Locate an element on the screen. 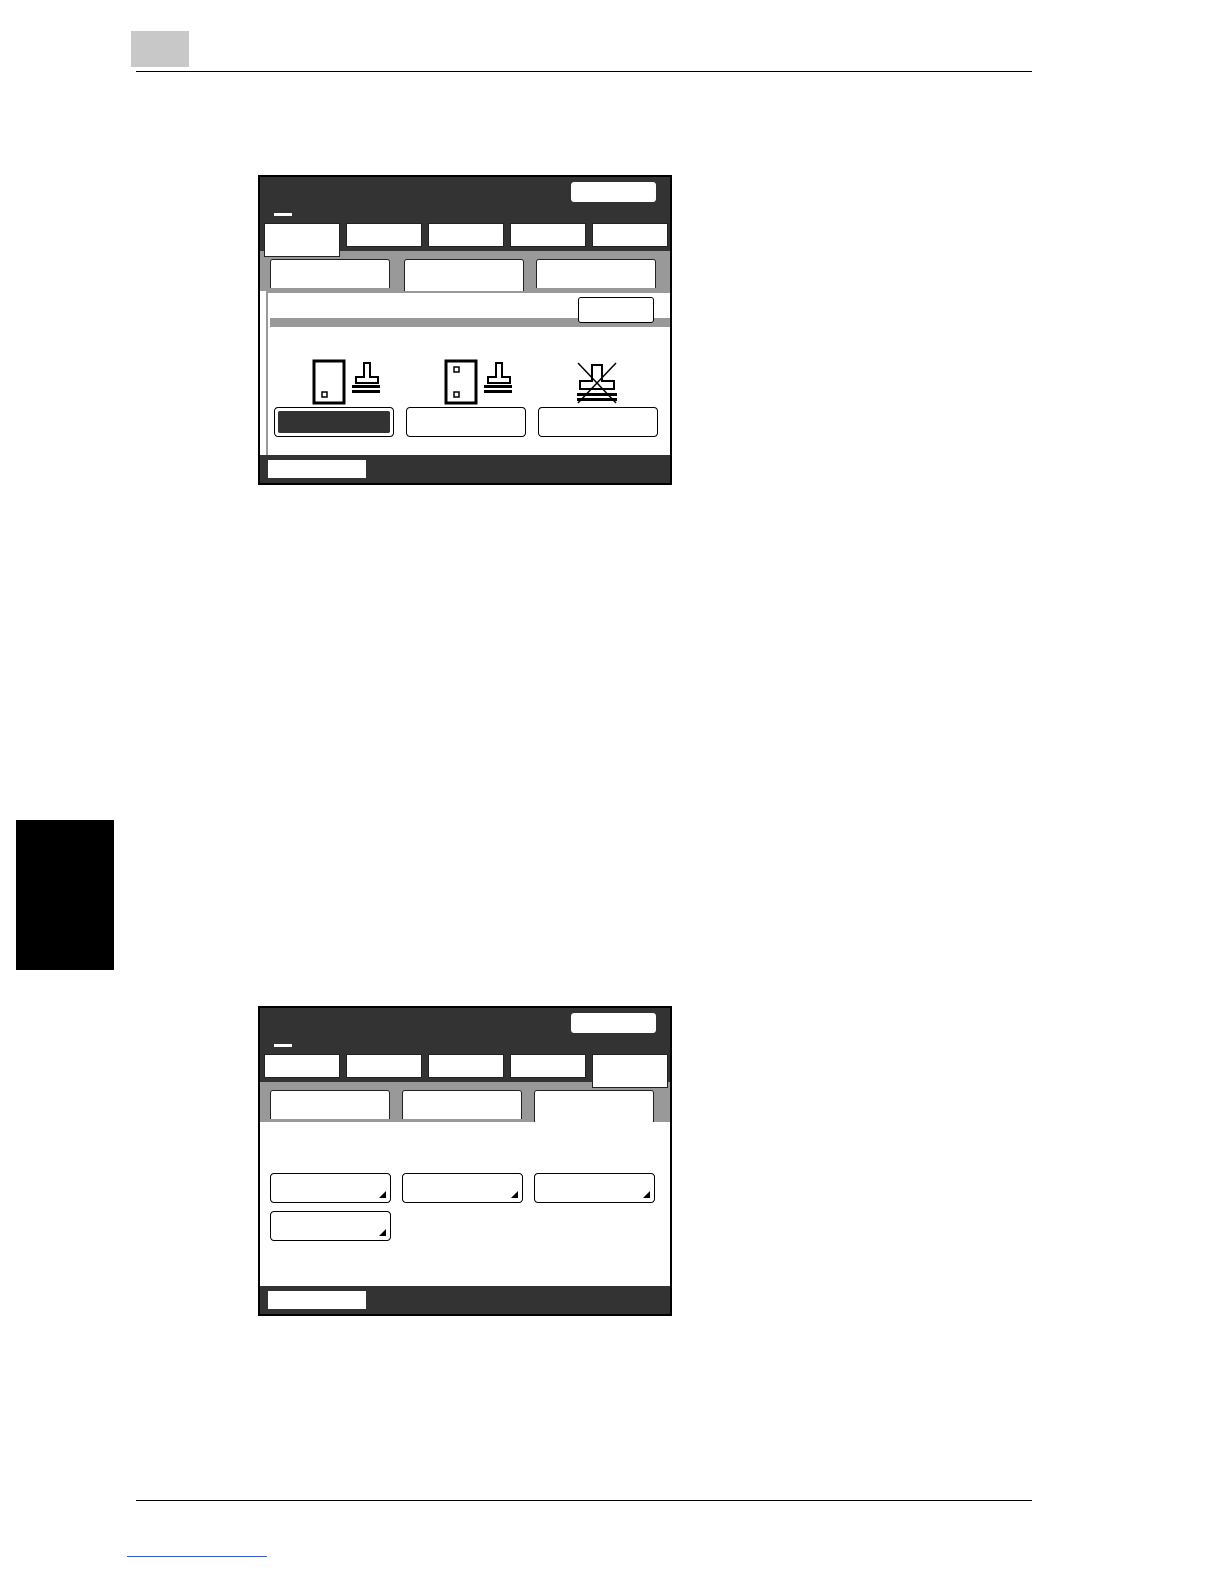 The height and width of the screenshot is (1584, 1224). menu-screen is located at coordinates (465, 1161).